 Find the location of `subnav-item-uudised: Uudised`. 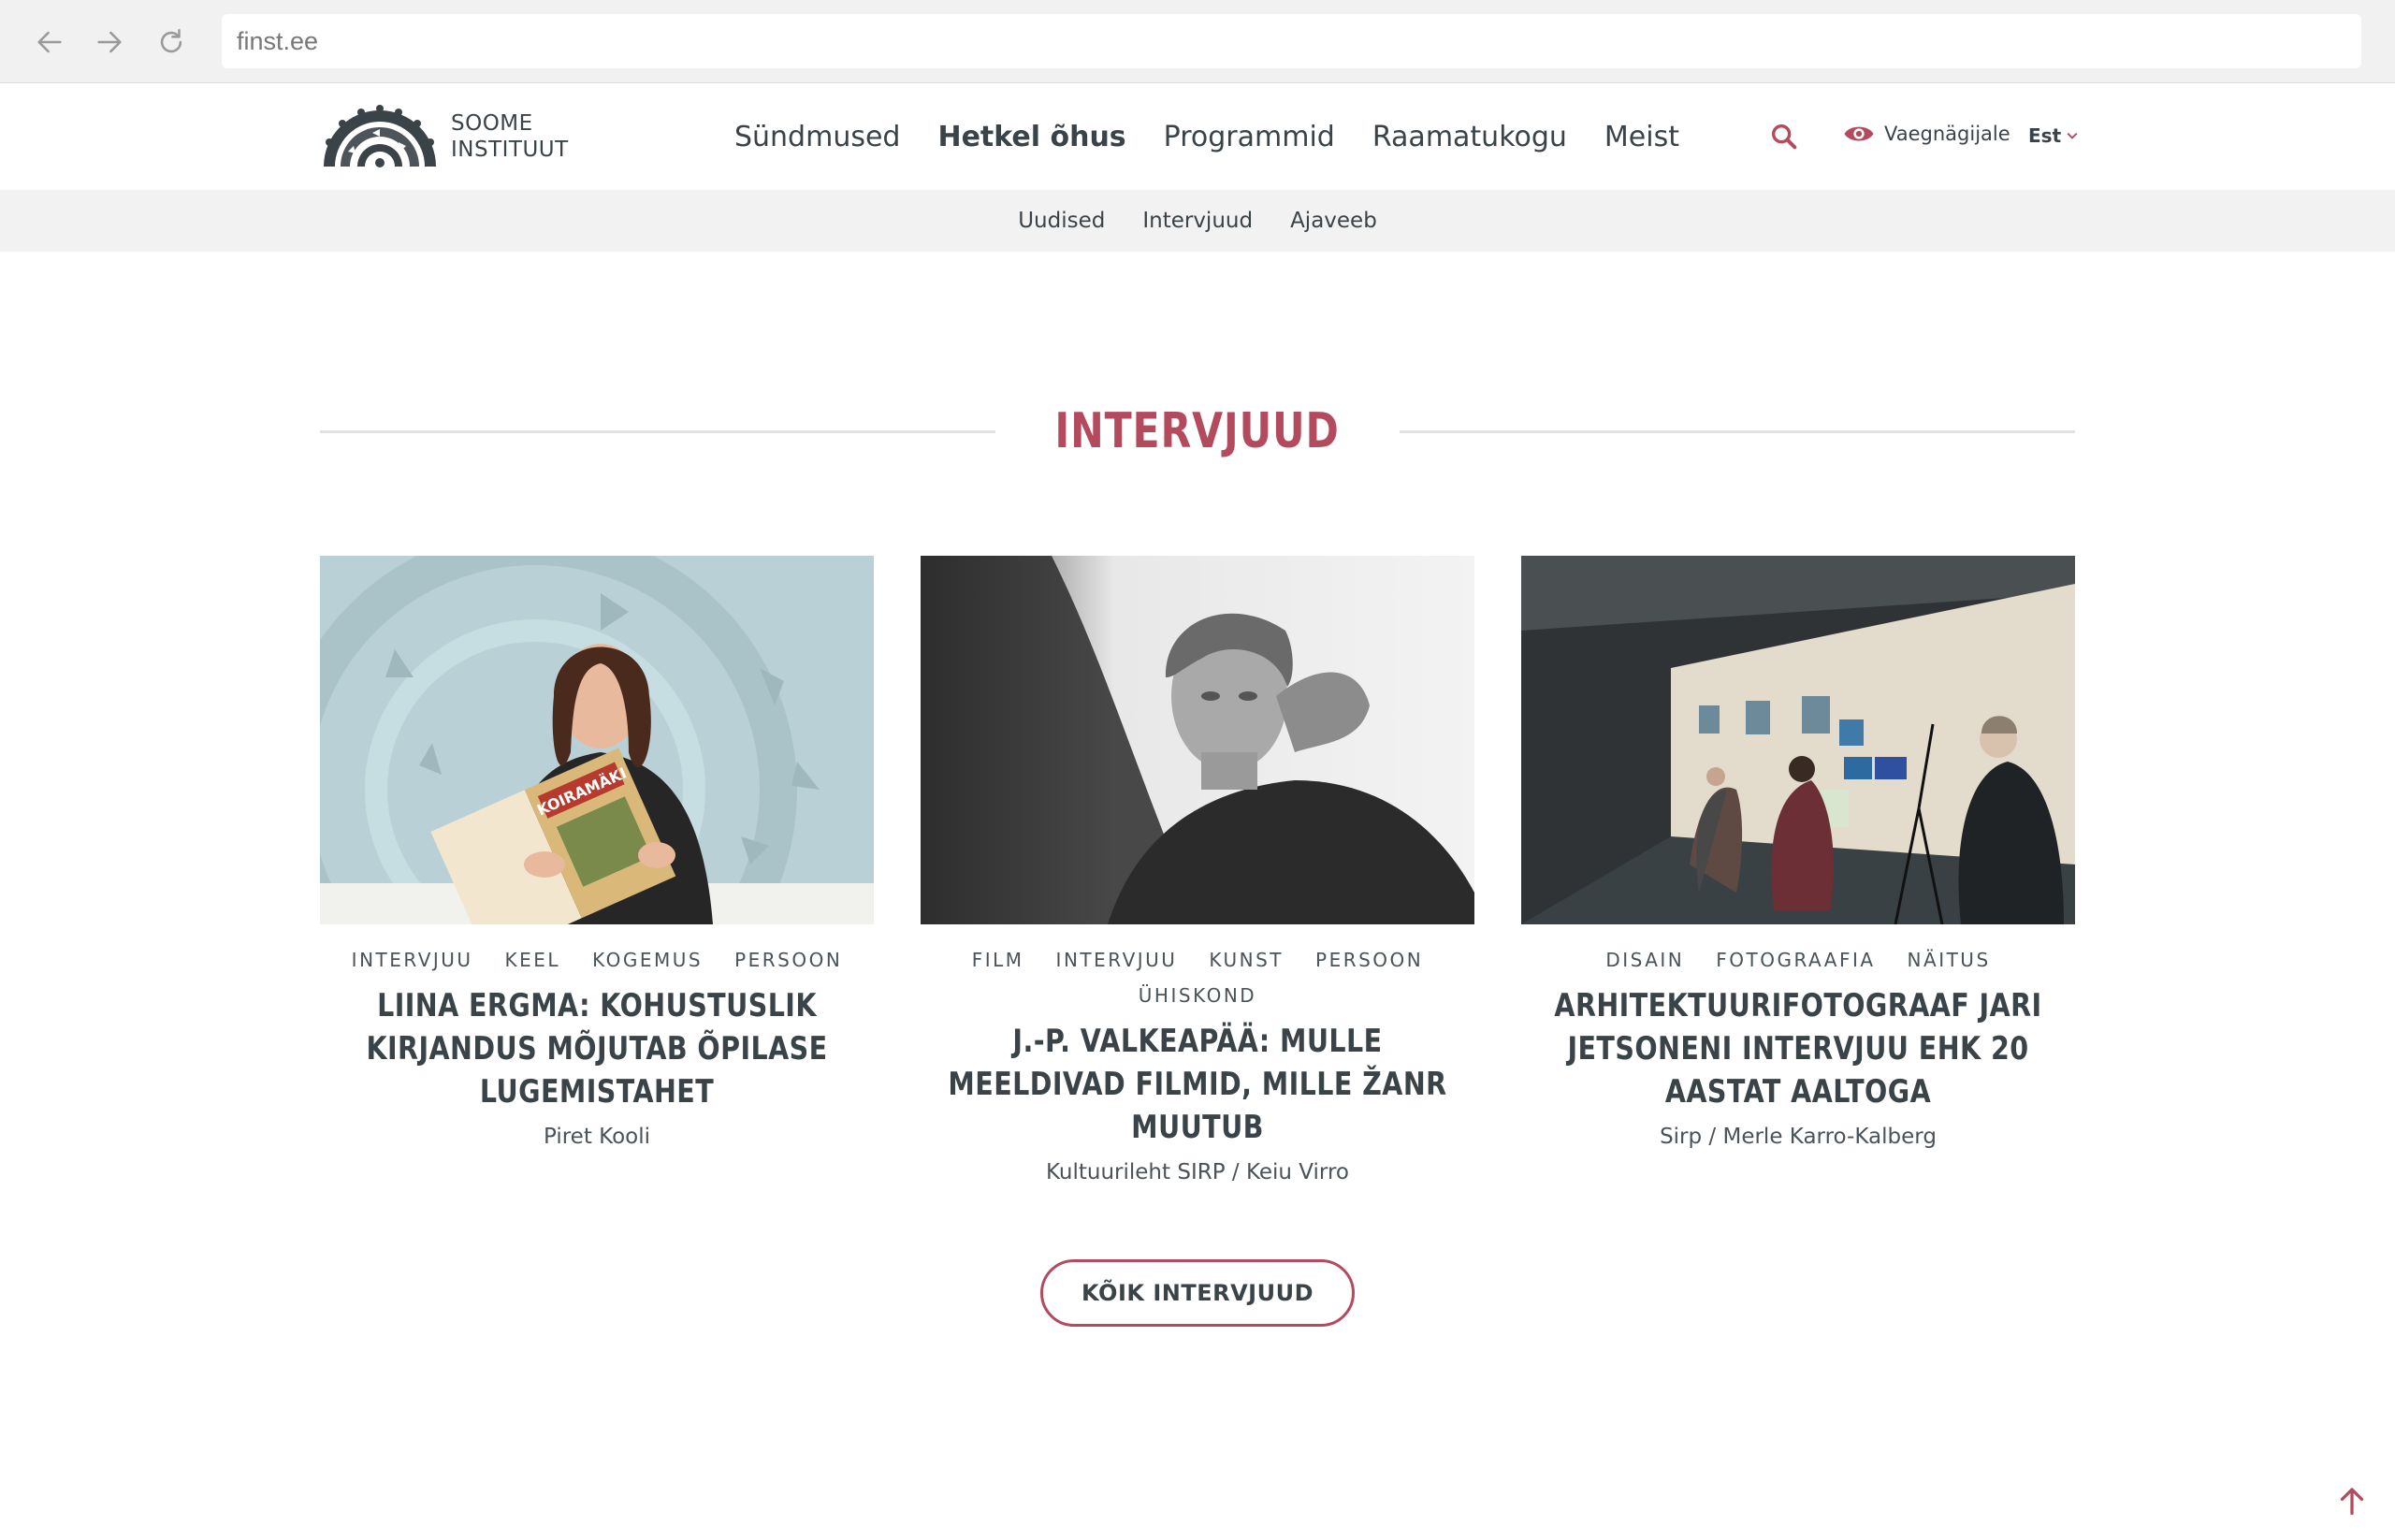

subnav-item-uudised: Uudised is located at coordinates (1061, 221).